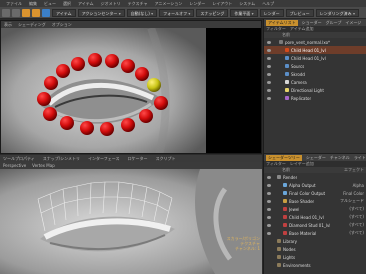  I want to click on auto-dropdown: 自動(なし), so click(142, 12).